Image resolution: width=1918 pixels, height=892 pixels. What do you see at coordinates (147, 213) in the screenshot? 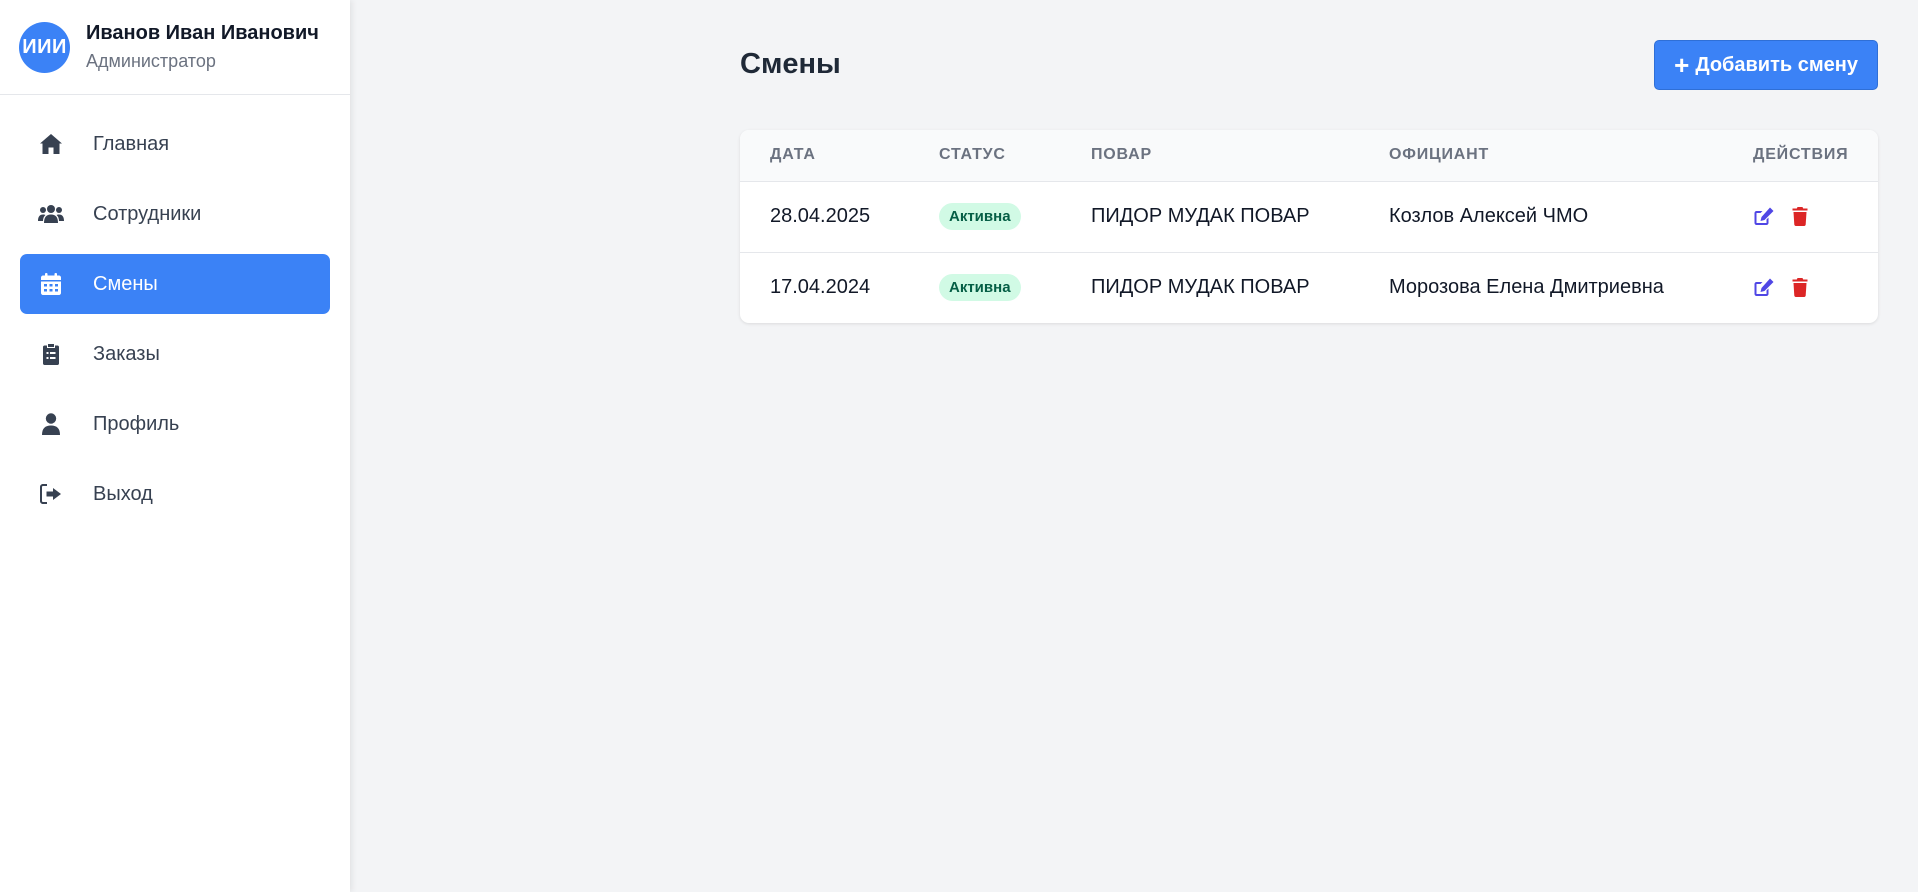
I see `sidebar-item-label: Сотрудники` at bounding box center [147, 213].